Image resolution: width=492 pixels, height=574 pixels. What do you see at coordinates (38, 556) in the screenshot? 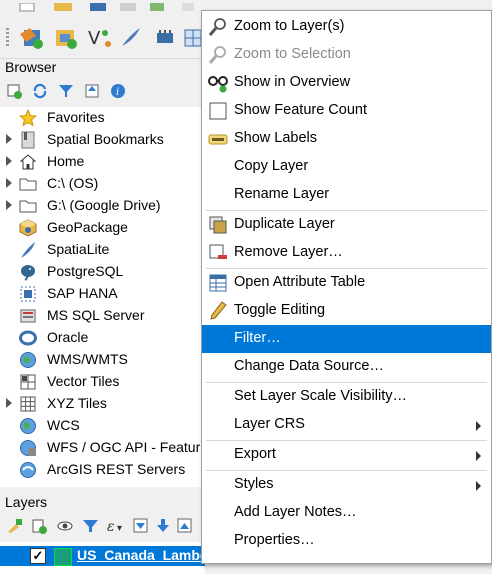
I see `layer-visibility-checkbox: ✓` at bounding box center [38, 556].